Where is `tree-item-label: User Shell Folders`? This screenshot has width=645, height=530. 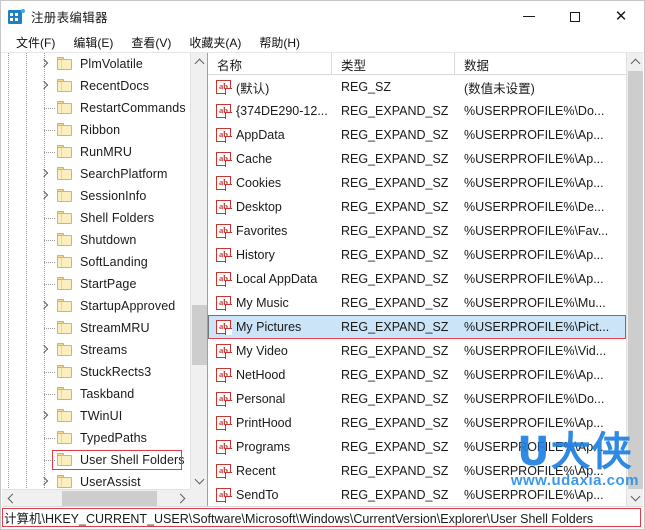 tree-item-label: User Shell Folders is located at coordinates (132, 460).